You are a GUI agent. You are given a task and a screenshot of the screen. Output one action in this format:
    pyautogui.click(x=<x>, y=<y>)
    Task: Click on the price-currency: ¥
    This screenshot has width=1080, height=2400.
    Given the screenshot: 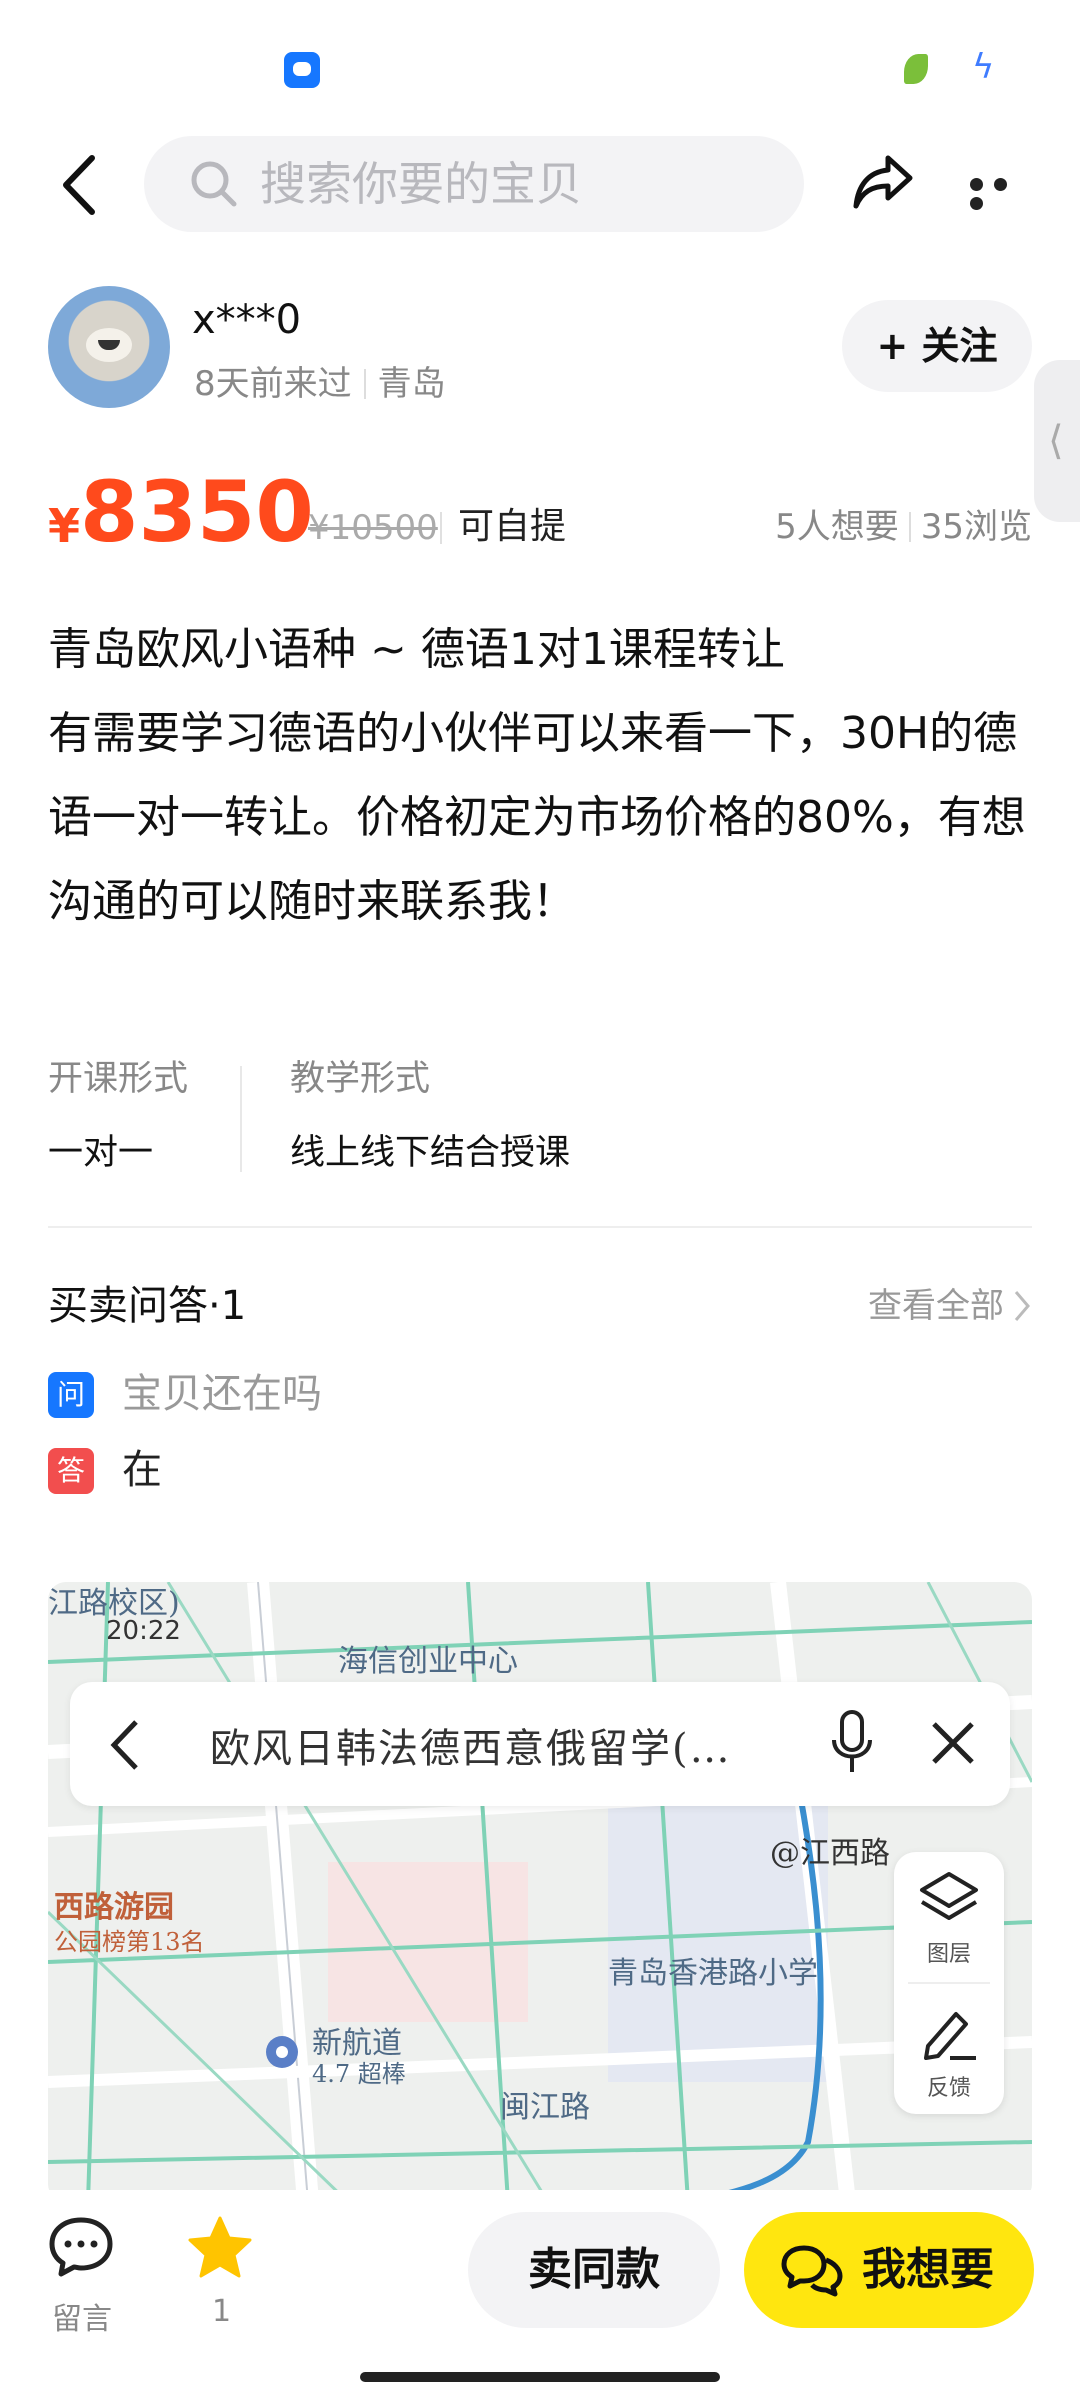 What is the action you would take?
    pyautogui.click(x=64, y=526)
    